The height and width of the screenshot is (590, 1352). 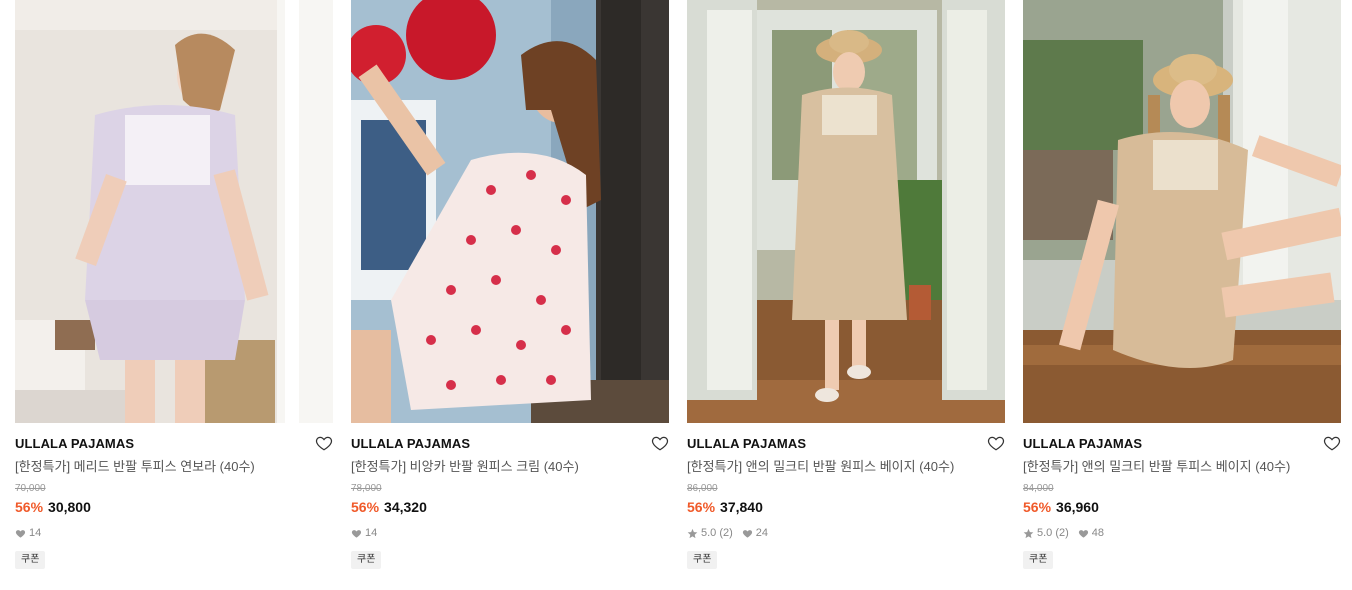 What do you see at coordinates (846, 533) in the screenshot?
I see `product-meta: 5.0 (2) 24` at bounding box center [846, 533].